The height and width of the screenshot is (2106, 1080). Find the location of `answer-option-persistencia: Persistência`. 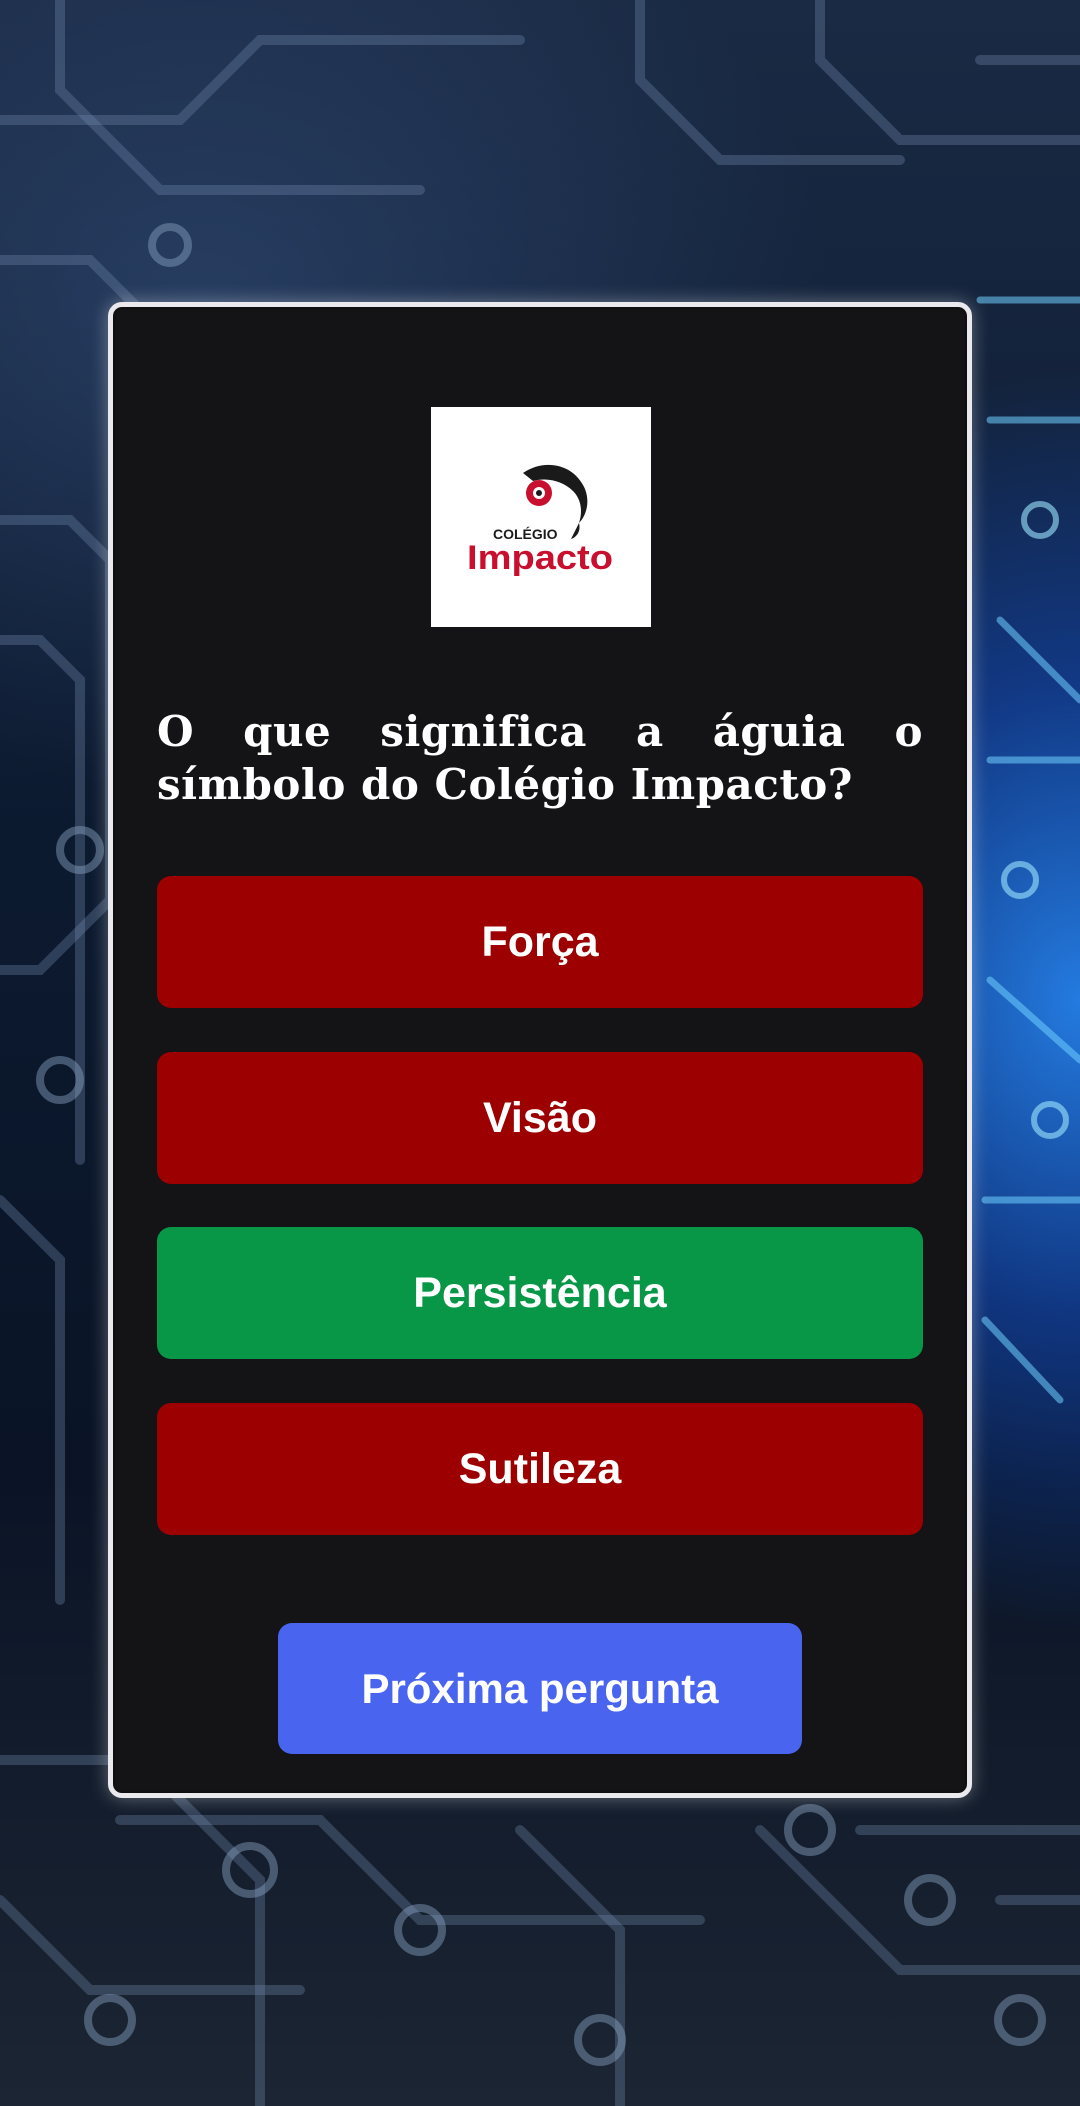

answer-option-persistencia: Persistência is located at coordinates (540, 1293).